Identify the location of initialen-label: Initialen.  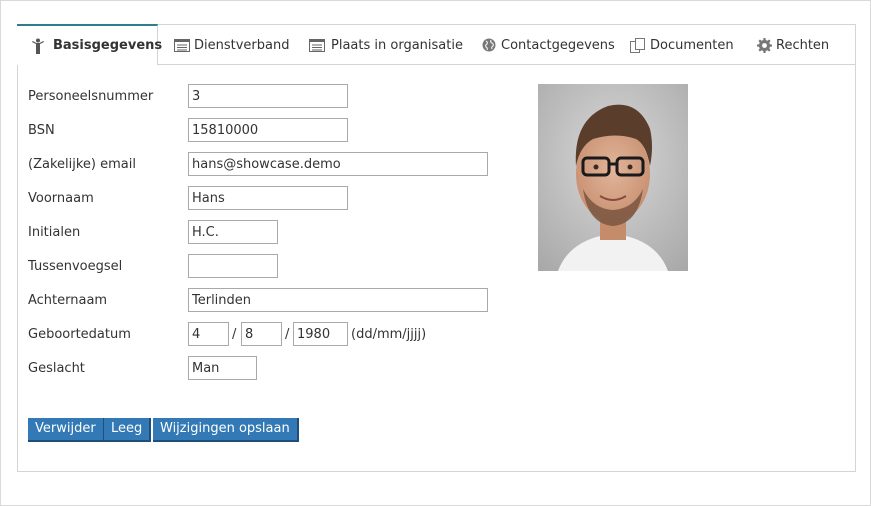
(54, 232).